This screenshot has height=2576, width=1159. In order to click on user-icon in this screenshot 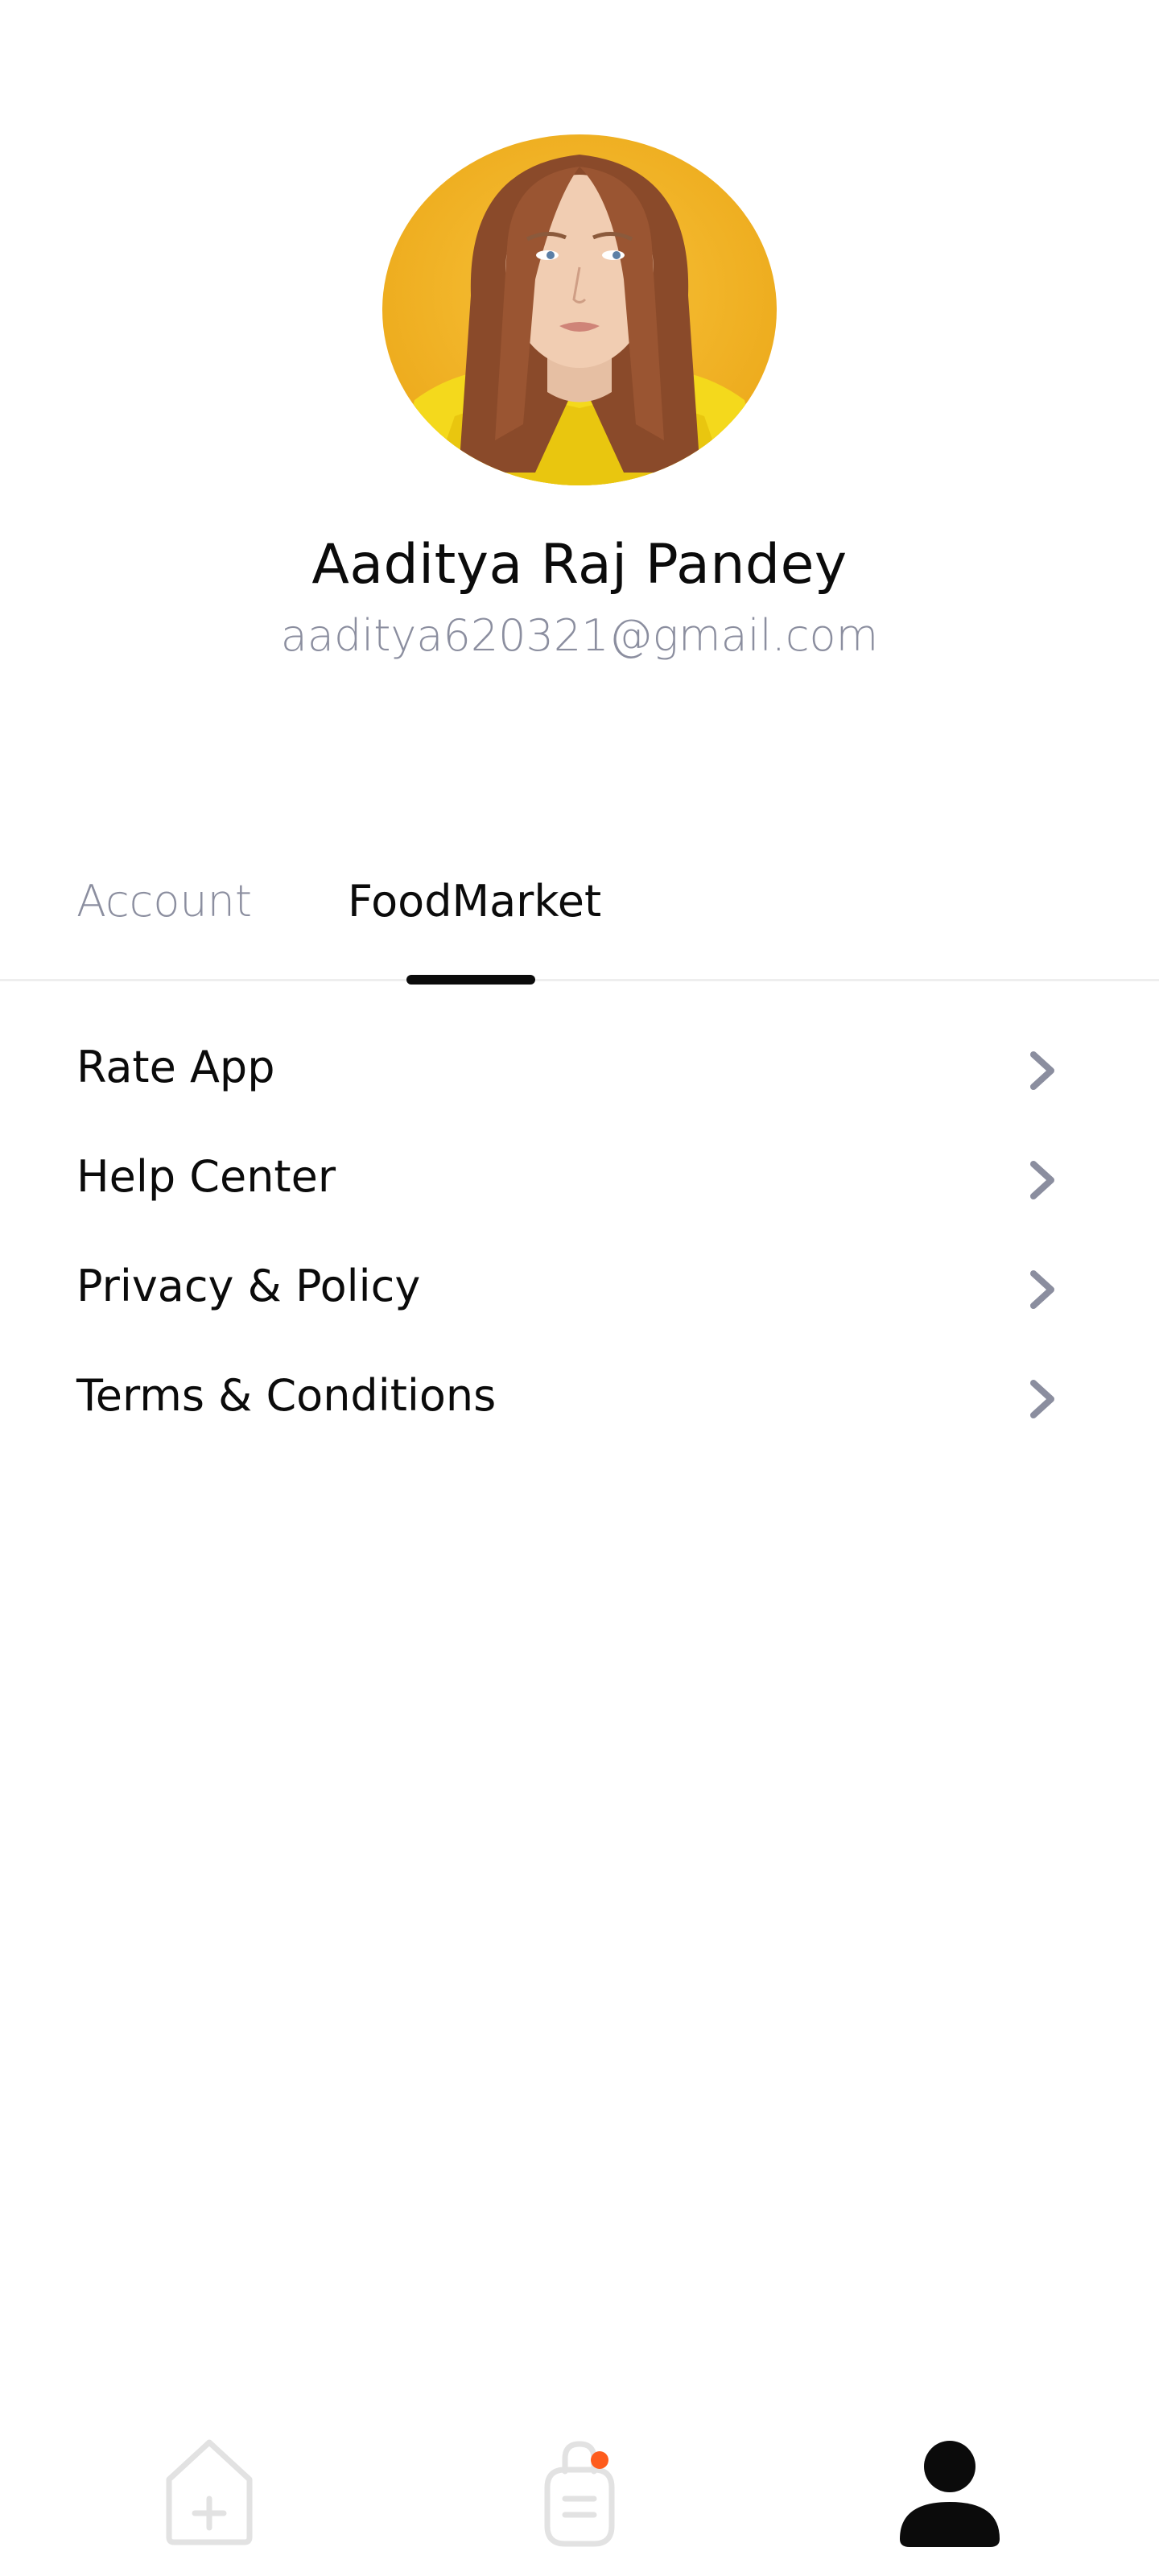, I will do `click(950, 2494)`.